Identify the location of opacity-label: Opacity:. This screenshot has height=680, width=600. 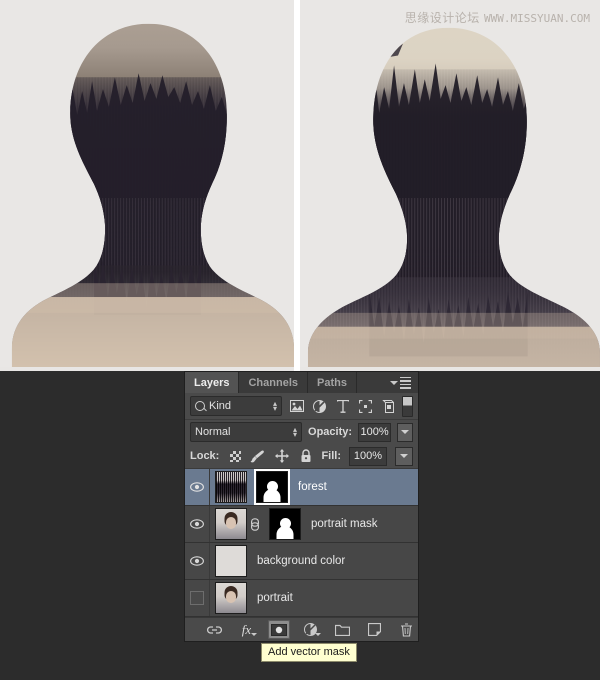
(330, 432).